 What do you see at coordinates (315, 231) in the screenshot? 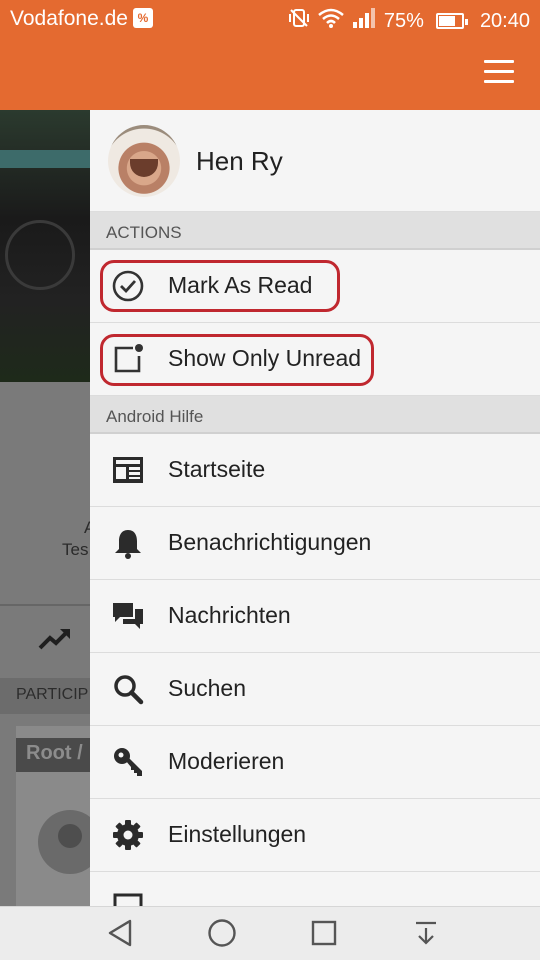
I see `actions-header: ACTIONS` at bounding box center [315, 231].